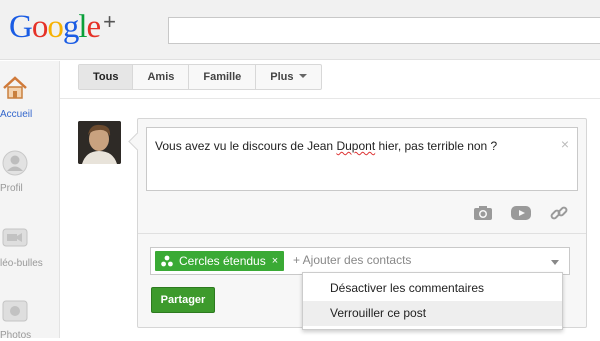  What do you see at coordinates (436, 146) in the screenshot?
I see `post-text-end: hier, pas terrible non ?` at bounding box center [436, 146].